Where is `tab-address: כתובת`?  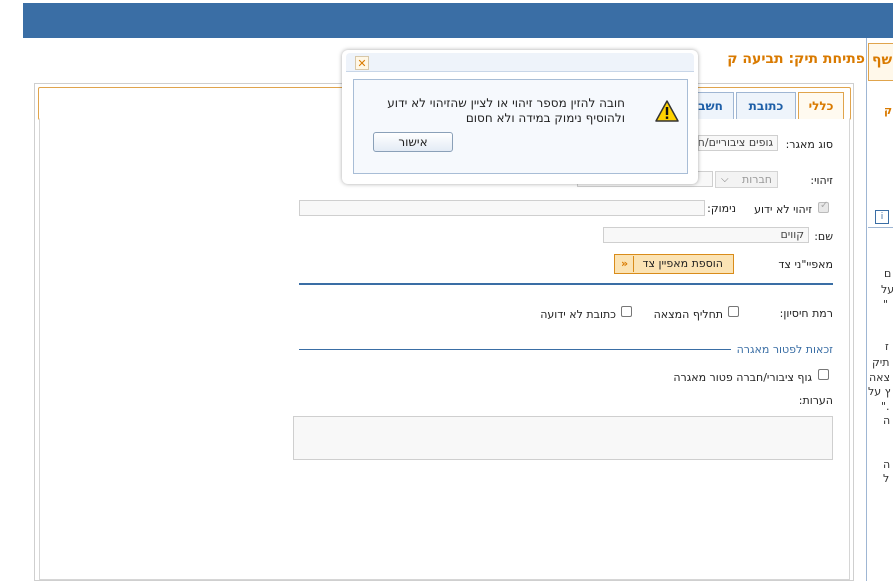
tab-address: כתובת is located at coordinates (766, 105).